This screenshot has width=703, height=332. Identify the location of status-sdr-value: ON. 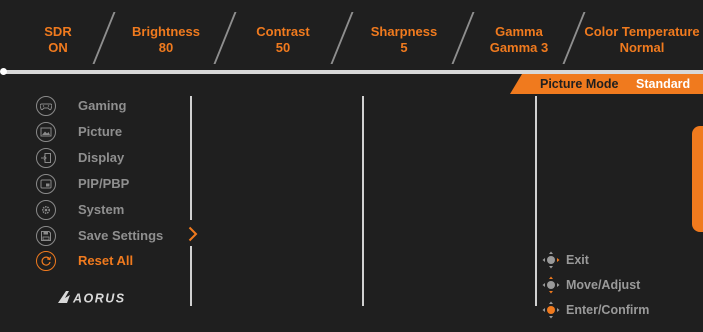
(58, 47).